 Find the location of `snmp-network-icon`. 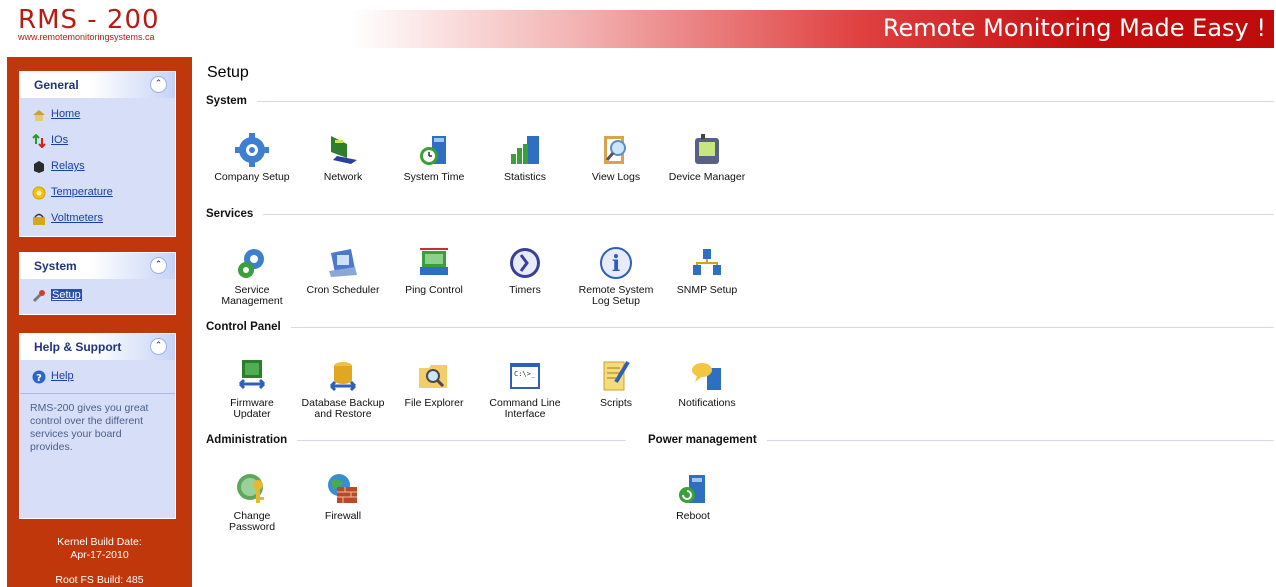

snmp-network-icon is located at coordinates (707, 263).